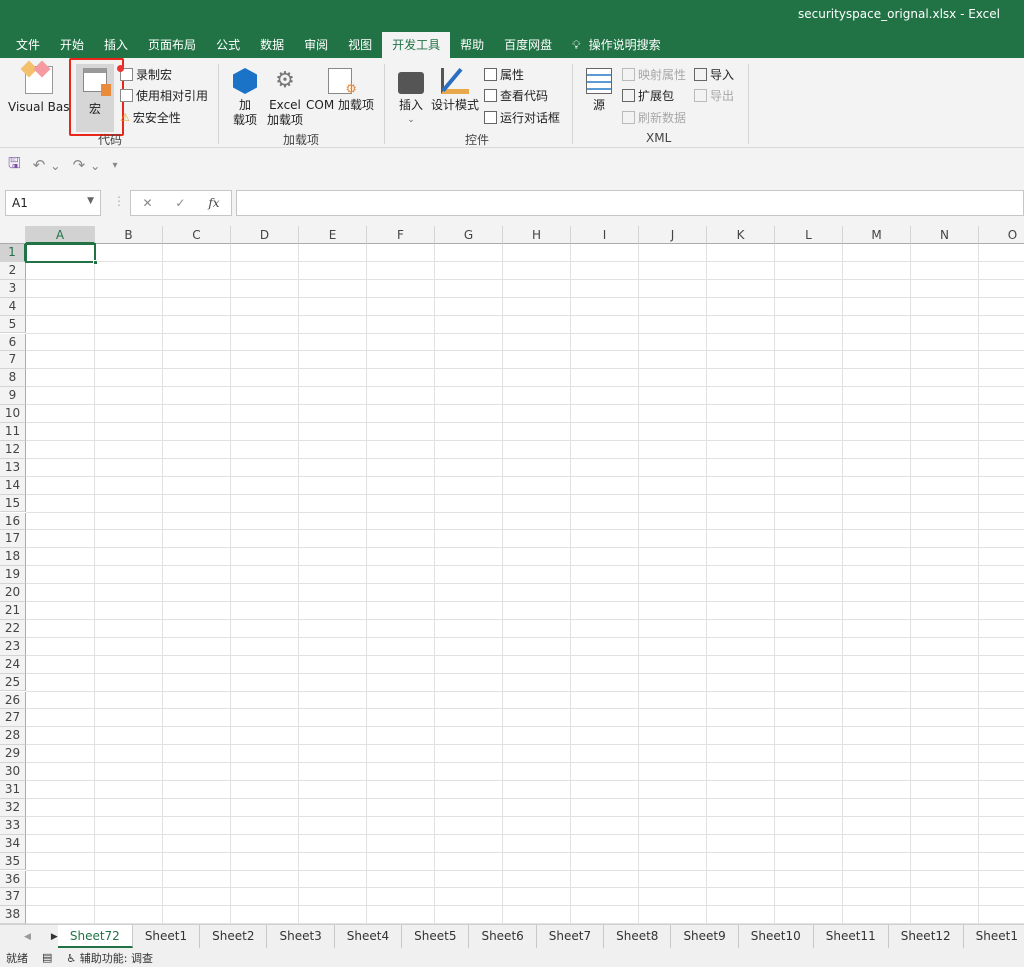 This screenshot has height=967, width=1024. Describe the element at coordinates (333, 235) in the screenshot. I see `column-header-E: E` at that location.